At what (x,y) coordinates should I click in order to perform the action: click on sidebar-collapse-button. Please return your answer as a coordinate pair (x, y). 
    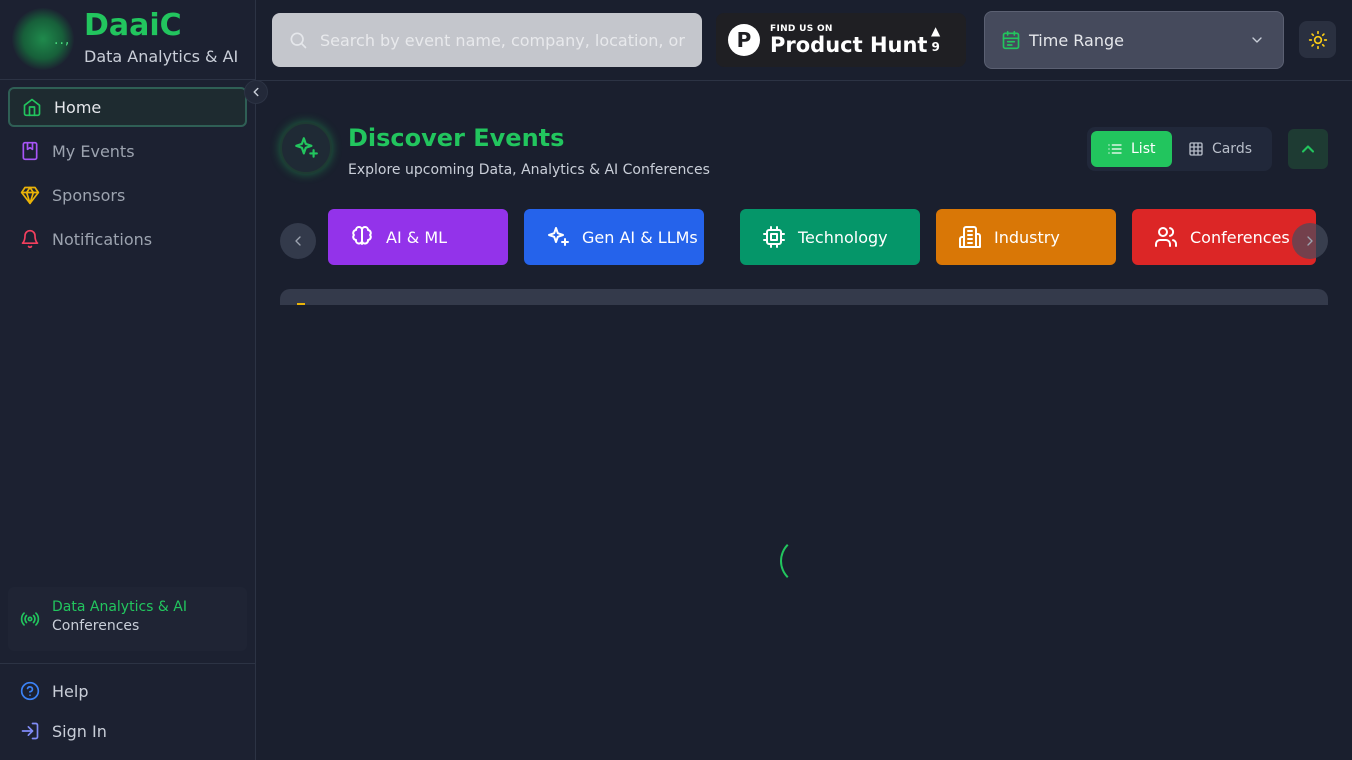
    Looking at the image, I should click on (256, 92).